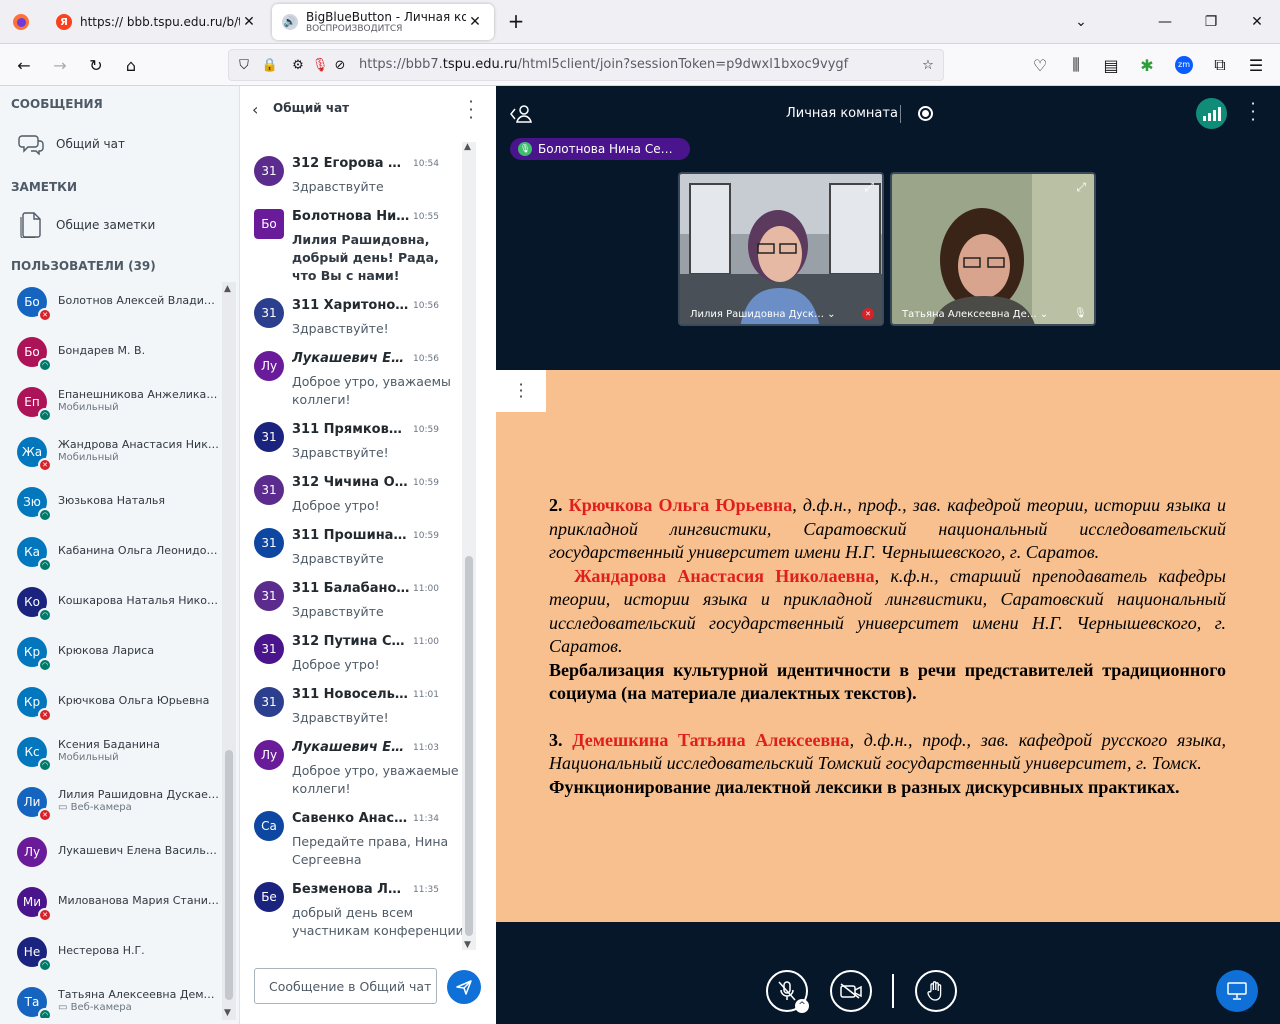  I want to click on chat-options-icon: · · ·, so click(471, 110).